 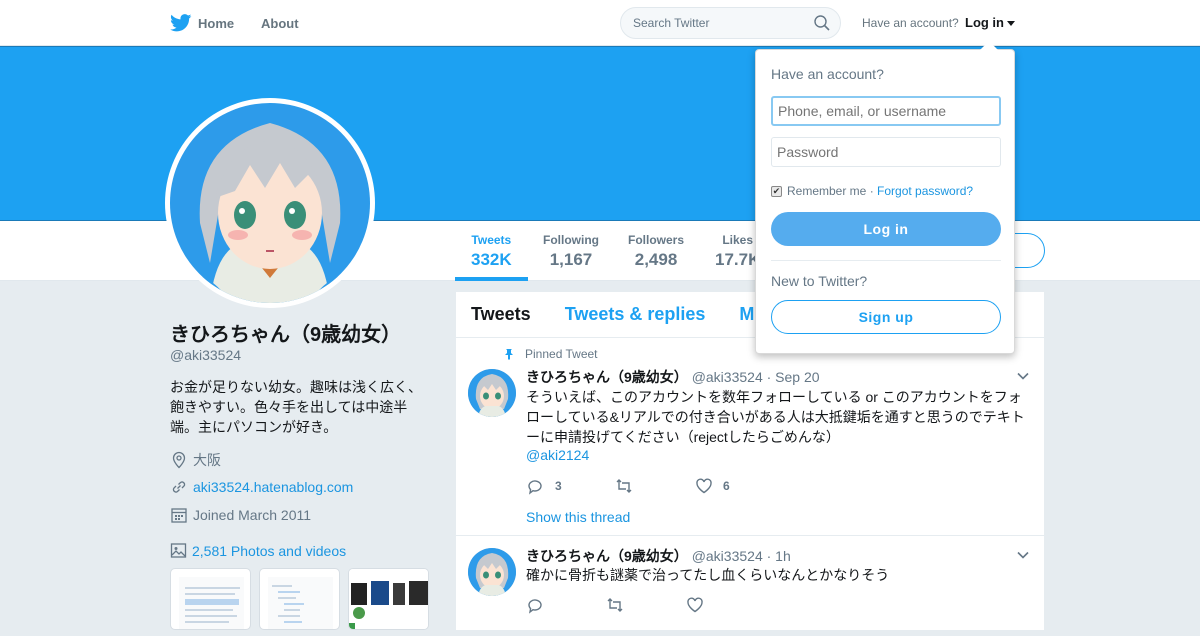 I want to click on book-covers-thumbnail, so click(x=388, y=599).